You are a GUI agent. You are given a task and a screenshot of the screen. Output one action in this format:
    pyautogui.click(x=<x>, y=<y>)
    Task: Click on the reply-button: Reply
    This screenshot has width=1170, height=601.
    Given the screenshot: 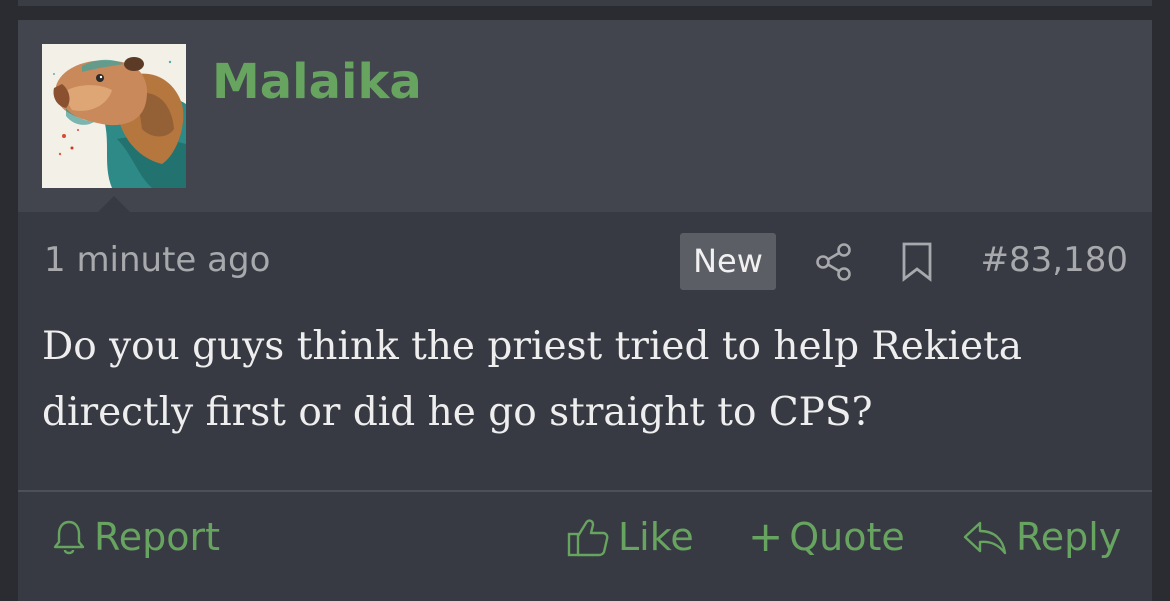 What is the action you would take?
    pyautogui.click(x=1041, y=537)
    